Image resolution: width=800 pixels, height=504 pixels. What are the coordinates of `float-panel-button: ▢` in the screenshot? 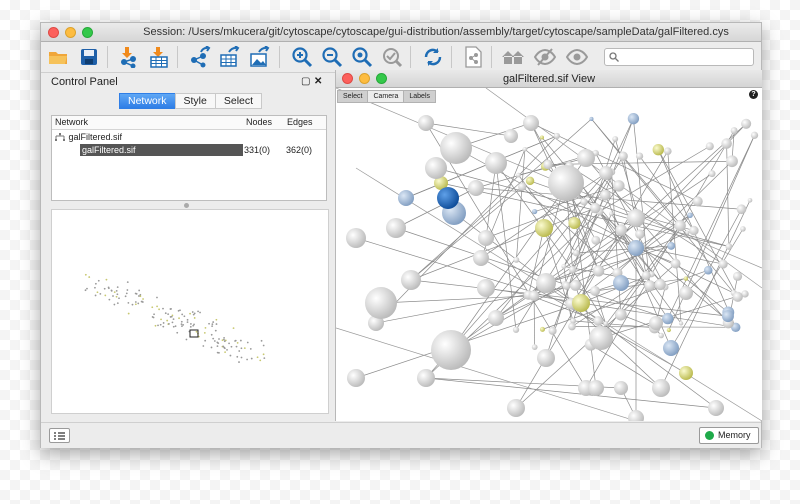 It's located at (305, 81).